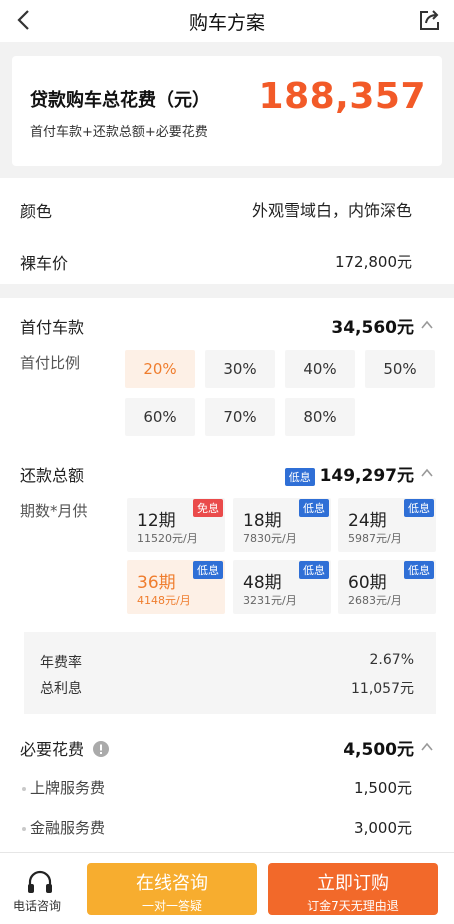 Image resolution: width=454 pixels, height=924 pixels. I want to click on bottom-action-bar: 电话咨询 在线咨询 一对一答疑 立即订购 订金7天无理由退, so click(227, 888).